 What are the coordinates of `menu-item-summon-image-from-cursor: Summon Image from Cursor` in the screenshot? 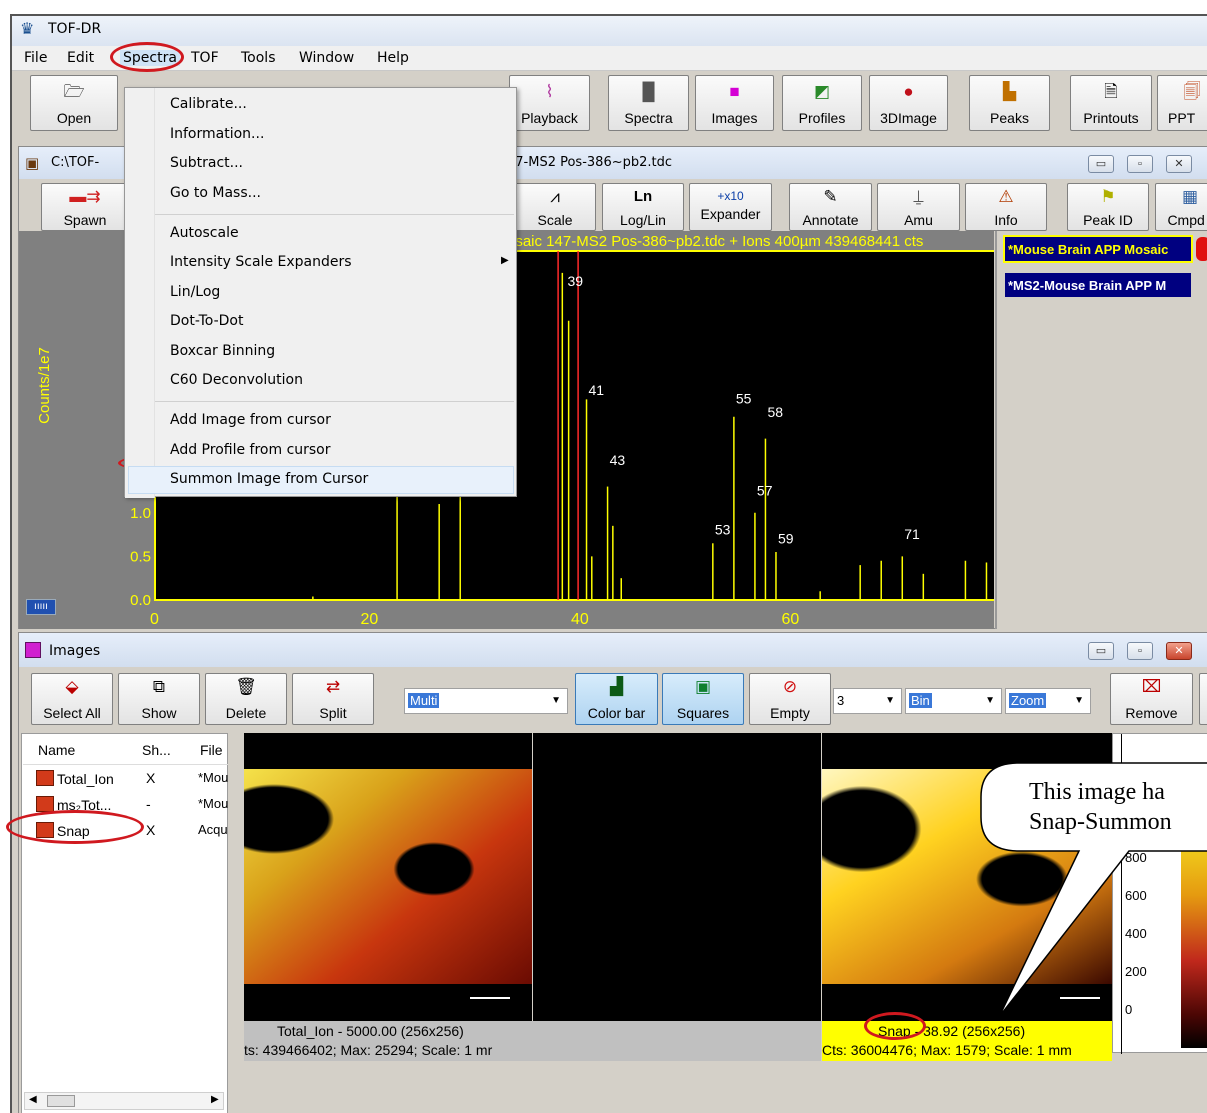 It's located at (269, 479).